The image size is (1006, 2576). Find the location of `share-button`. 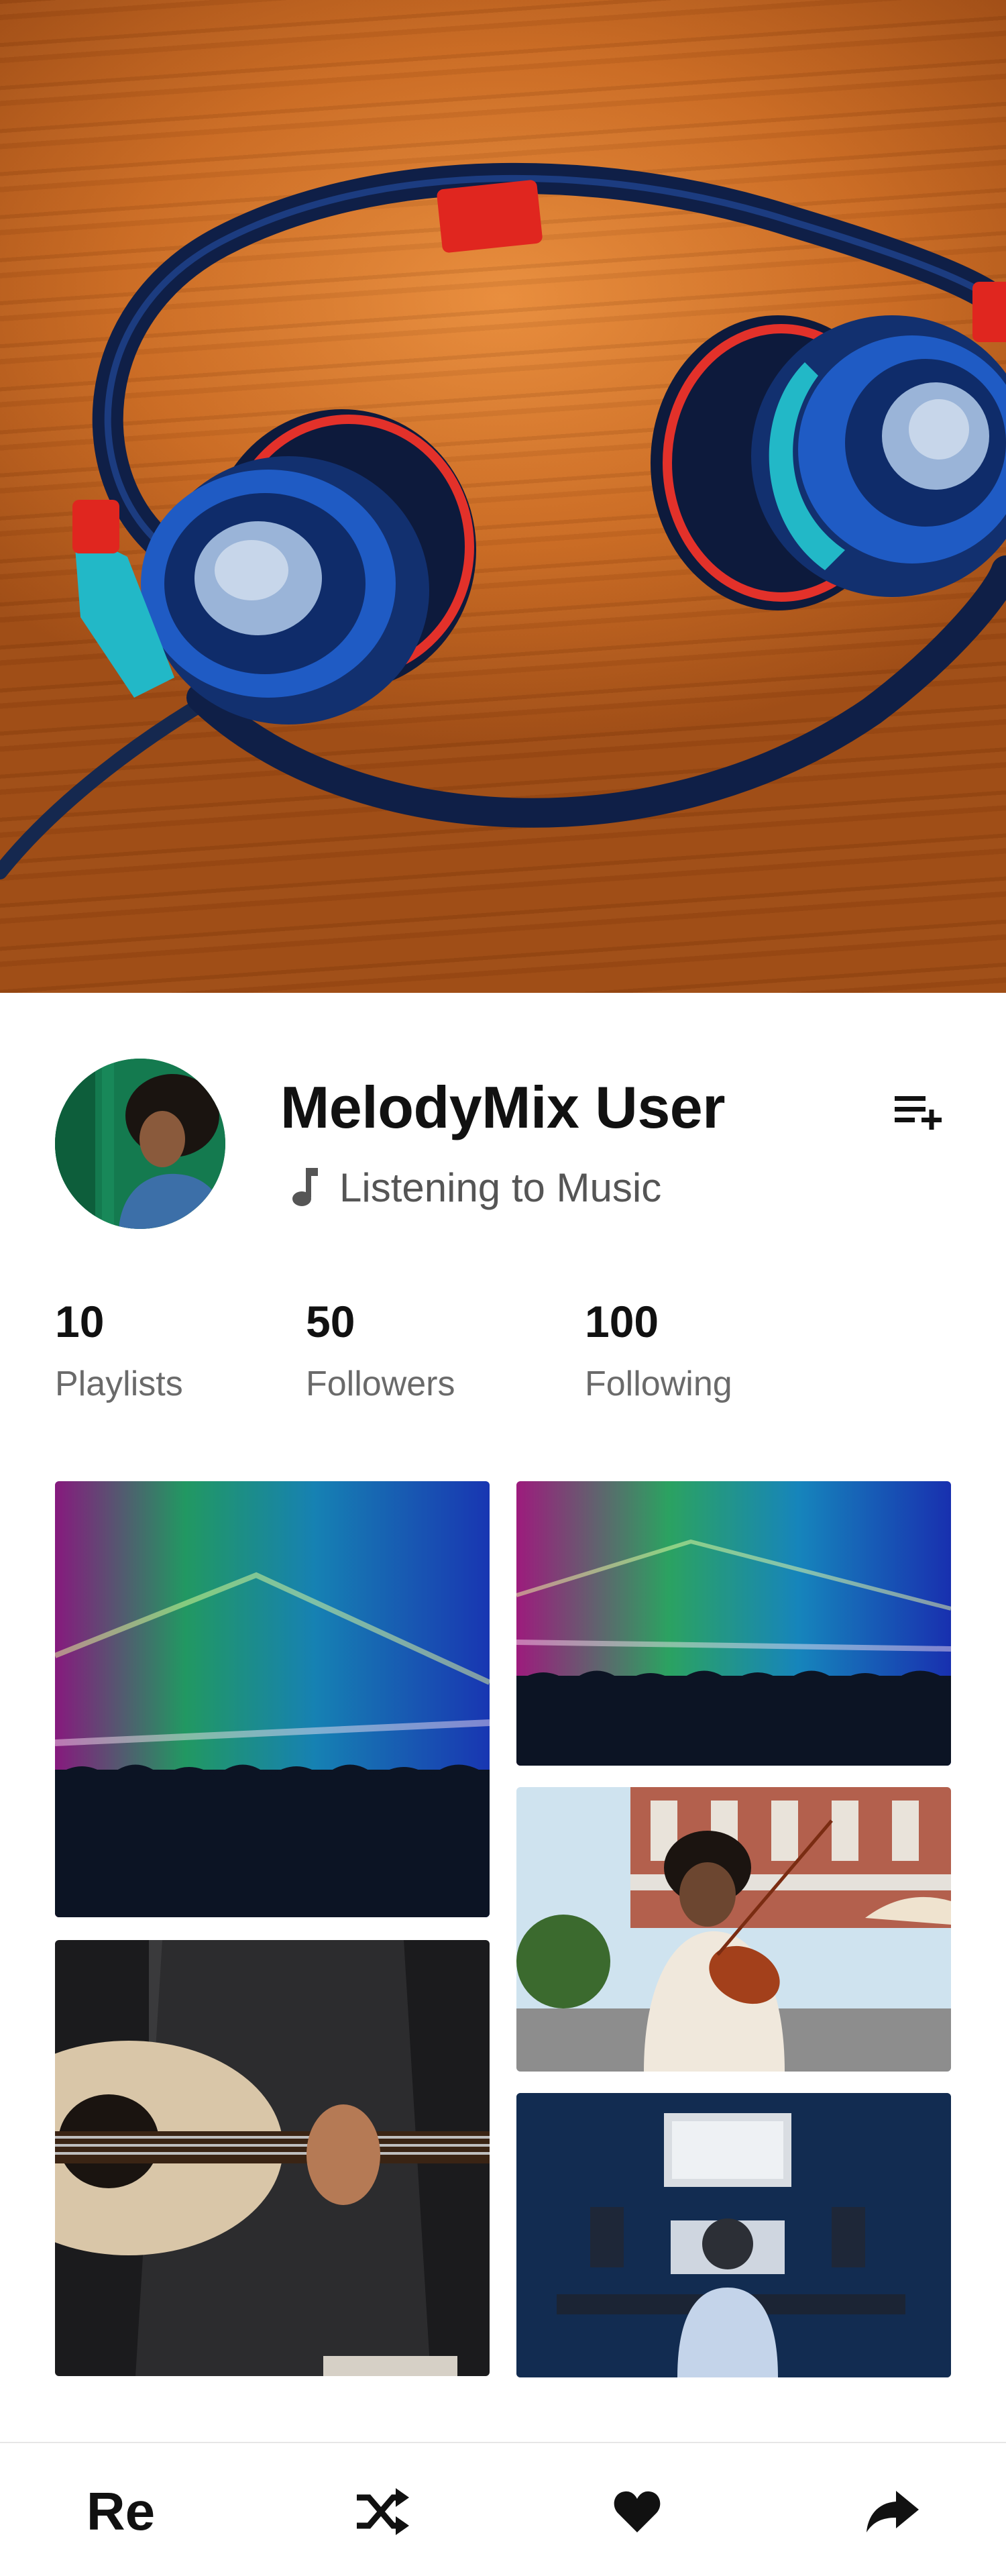

share-button is located at coordinates (892, 2511).